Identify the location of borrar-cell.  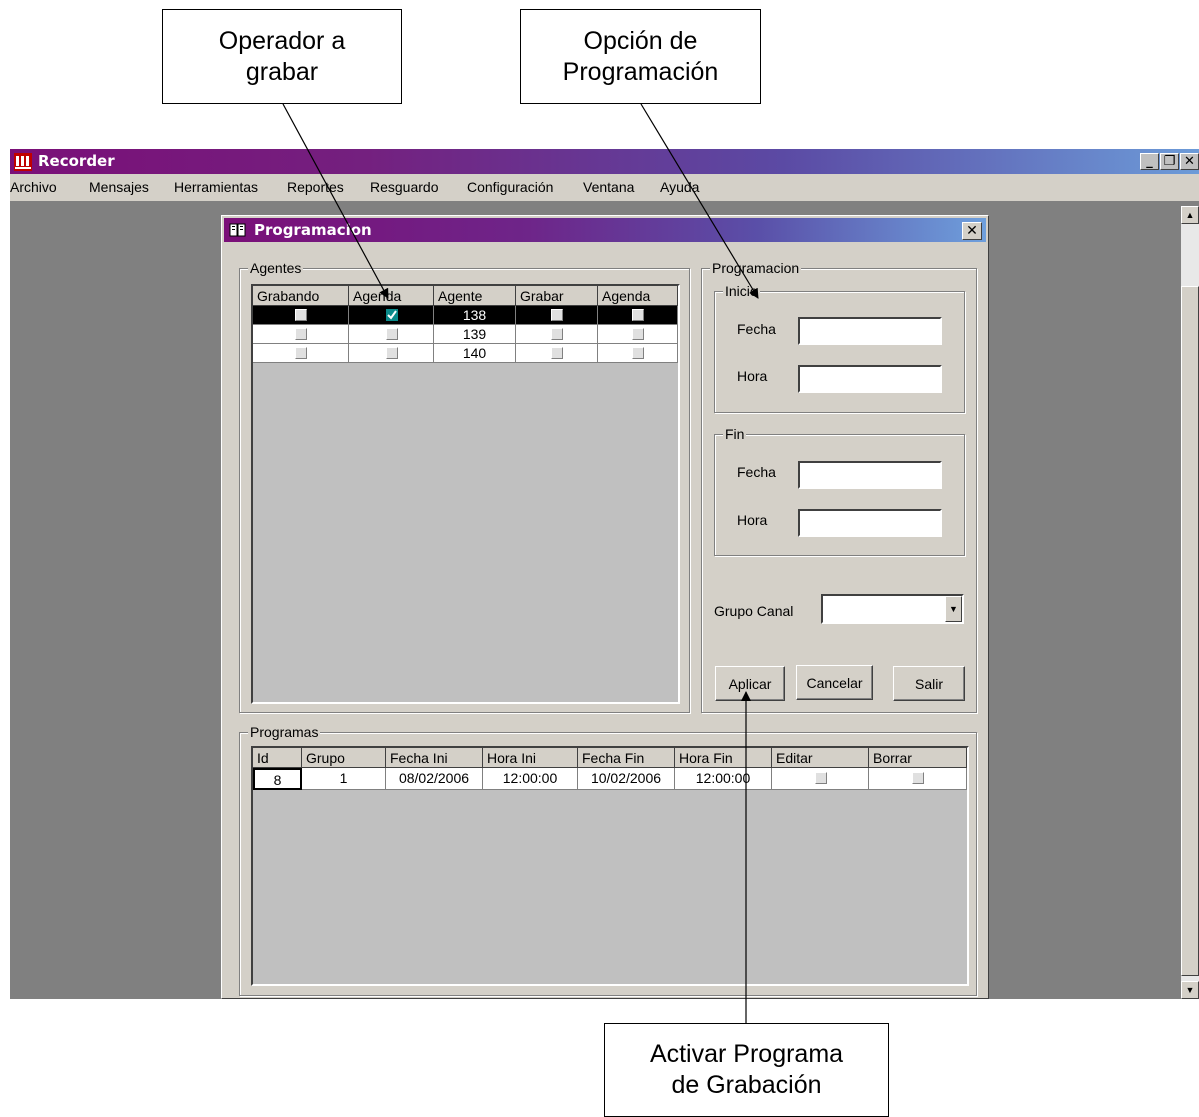
(918, 779).